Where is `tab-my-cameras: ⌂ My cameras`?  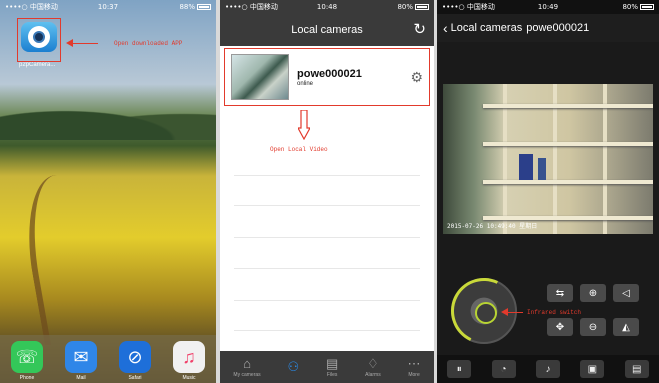
tab-my-cameras: ⌂ My cameras is located at coordinates (246, 367).